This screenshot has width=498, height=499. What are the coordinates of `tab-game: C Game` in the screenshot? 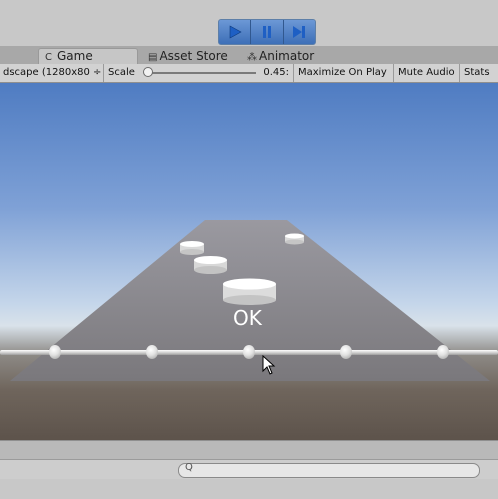 It's located at (88, 56).